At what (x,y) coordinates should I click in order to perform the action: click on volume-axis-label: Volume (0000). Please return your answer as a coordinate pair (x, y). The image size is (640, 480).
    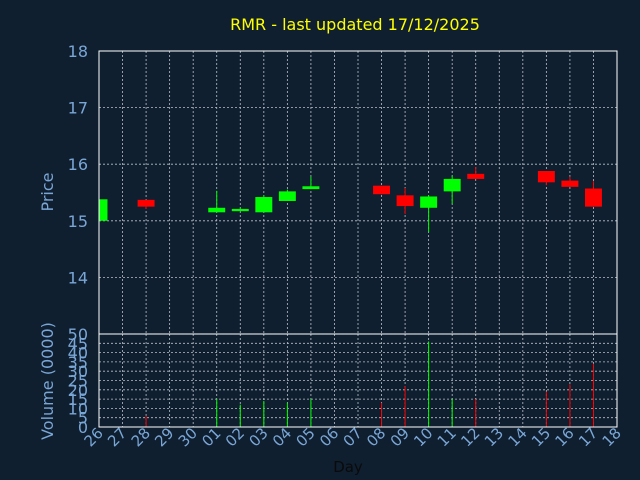
    Looking at the image, I should click on (47, 381).